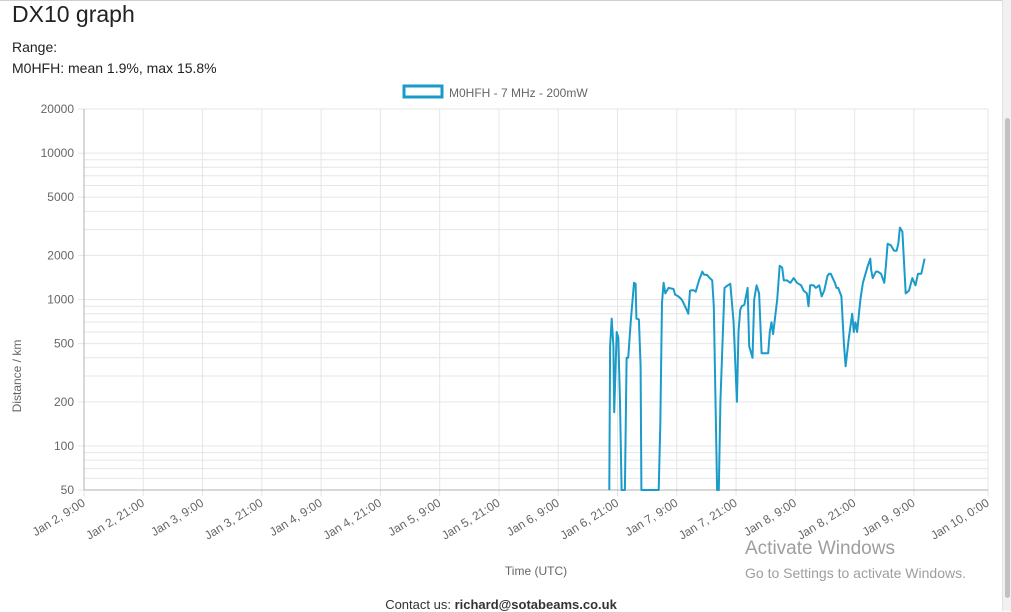  I want to click on y-tick-label: 100, so click(64, 446).